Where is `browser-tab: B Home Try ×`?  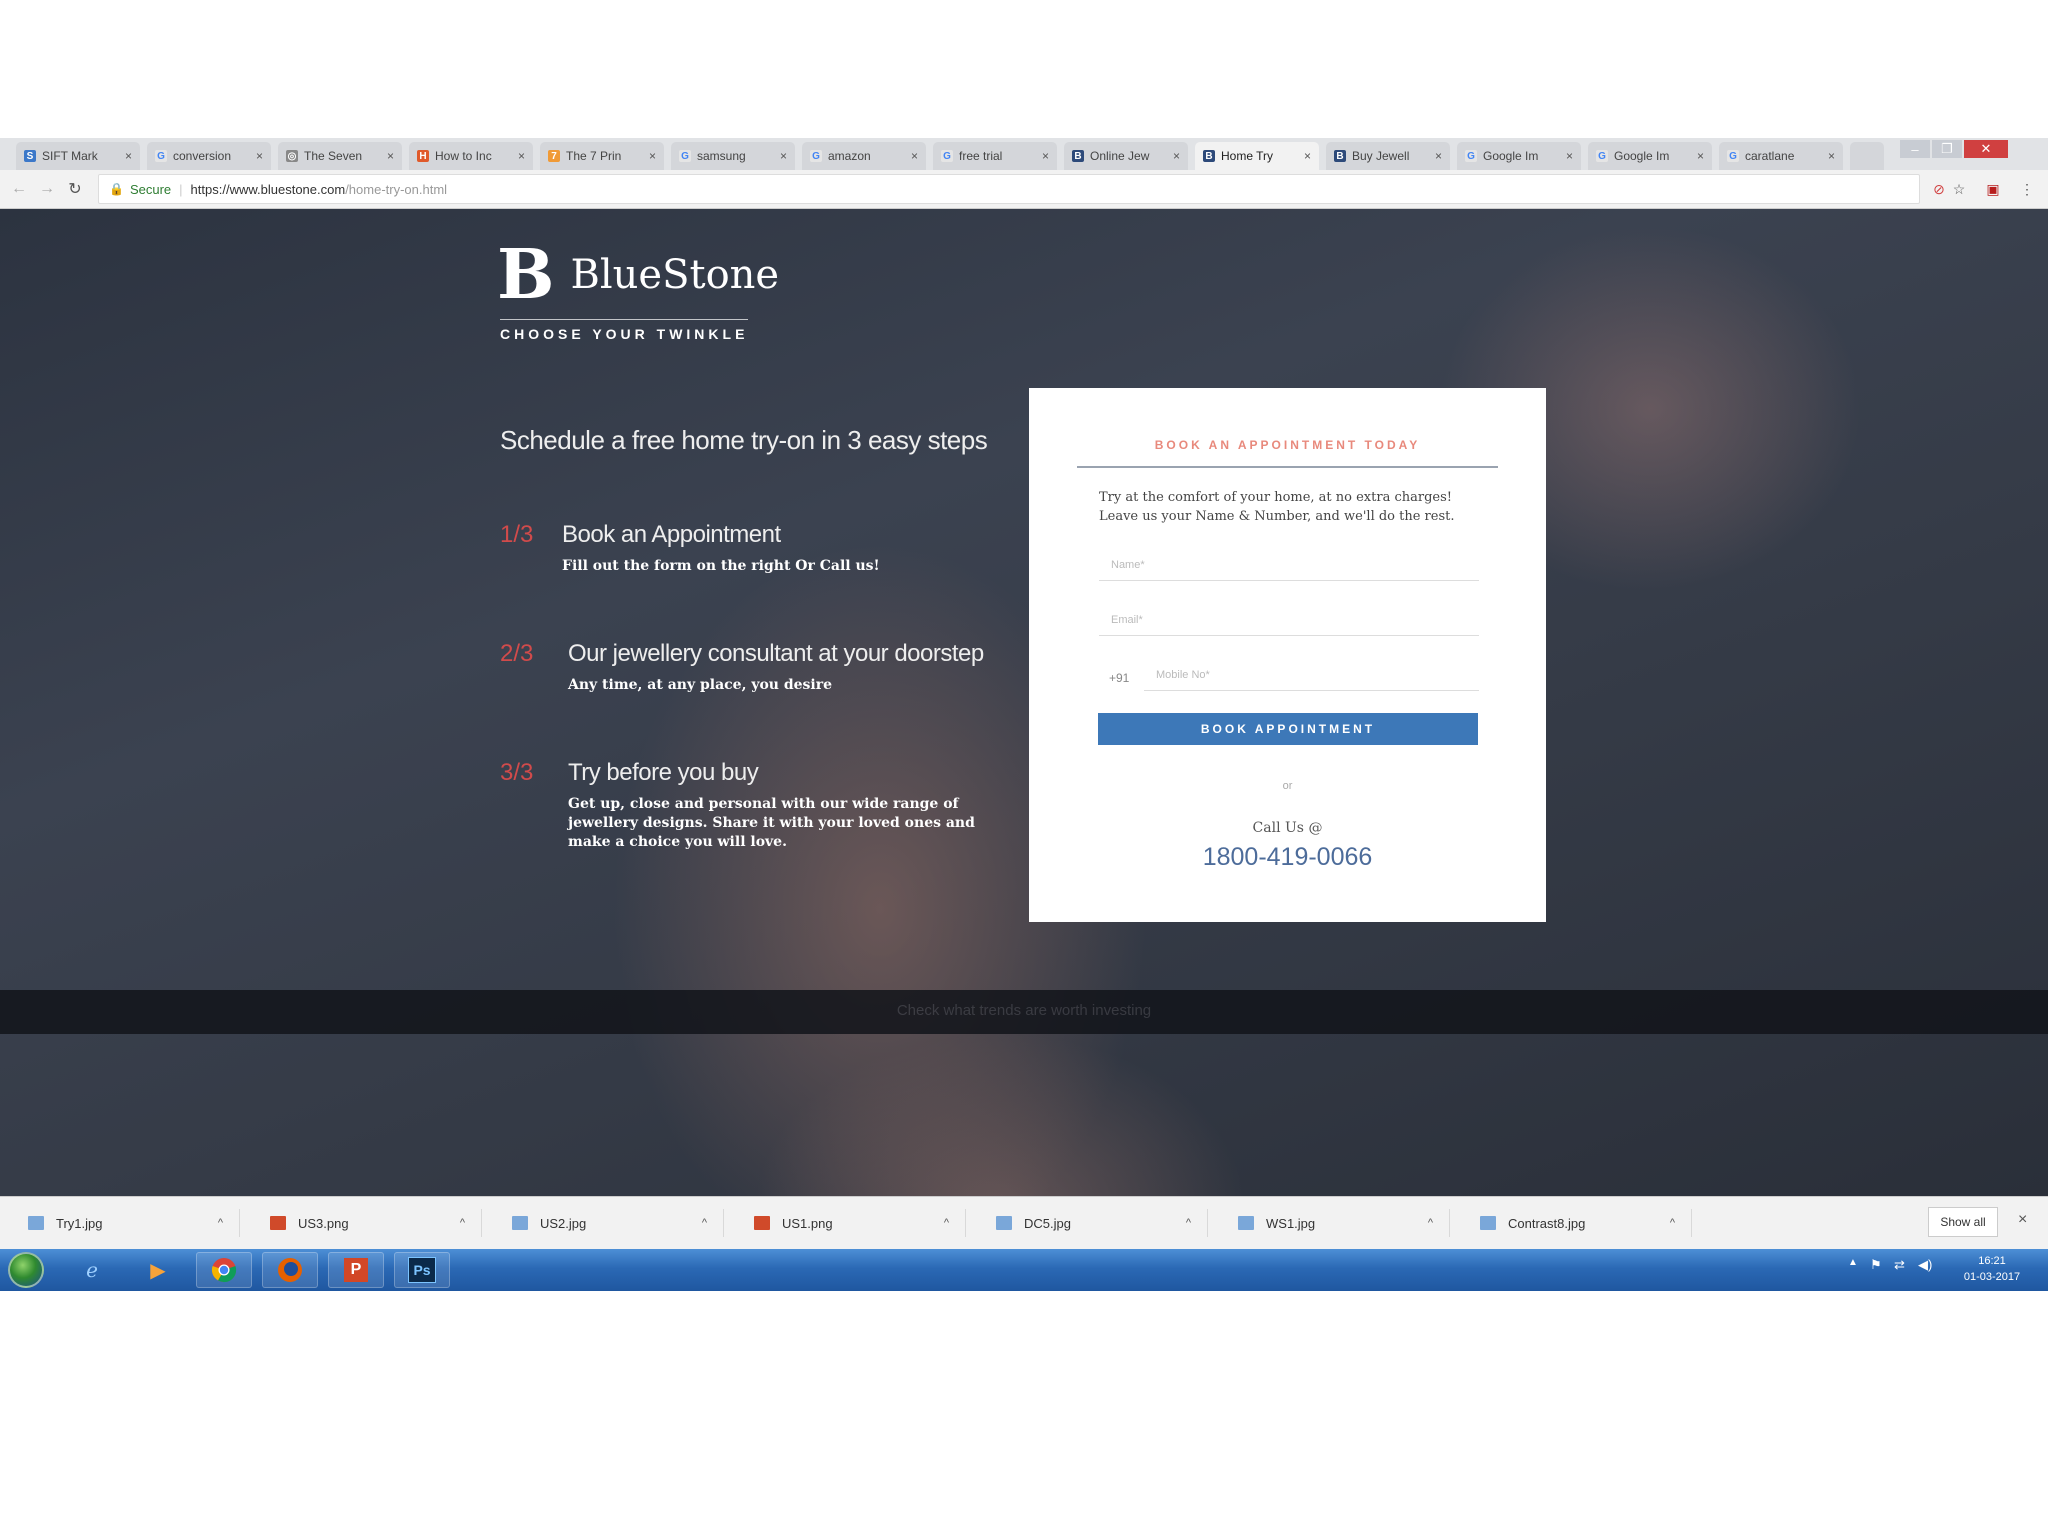
browser-tab: B Home Try × is located at coordinates (1257, 156).